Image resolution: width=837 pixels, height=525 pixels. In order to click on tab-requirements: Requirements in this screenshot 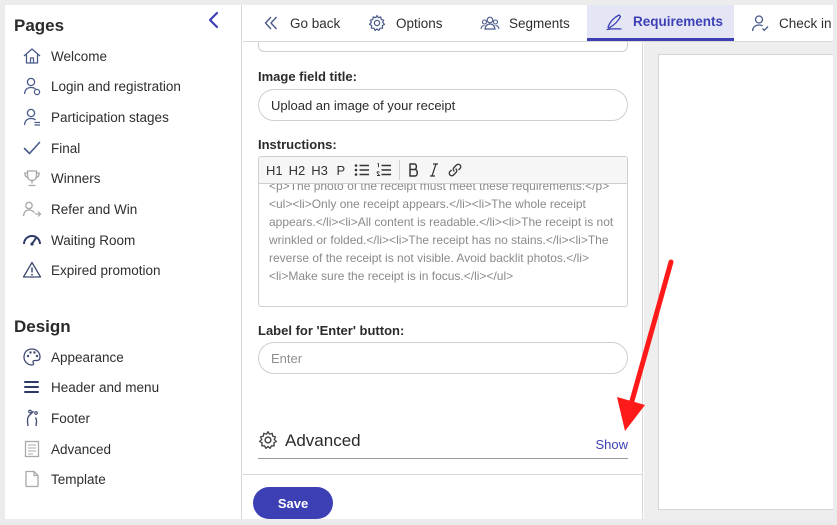, I will do `click(660, 23)`.